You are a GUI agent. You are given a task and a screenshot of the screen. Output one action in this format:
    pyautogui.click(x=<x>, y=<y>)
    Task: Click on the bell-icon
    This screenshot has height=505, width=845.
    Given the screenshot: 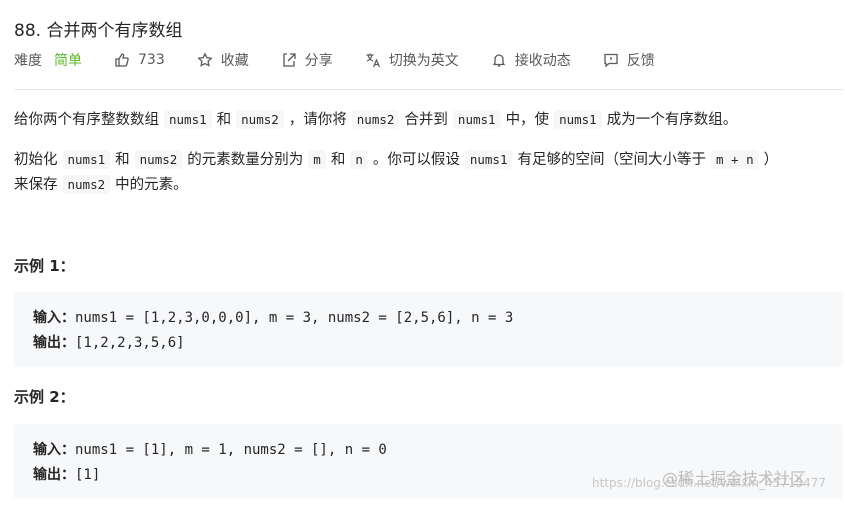 What is the action you would take?
    pyautogui.click(x=498, y=60)
    